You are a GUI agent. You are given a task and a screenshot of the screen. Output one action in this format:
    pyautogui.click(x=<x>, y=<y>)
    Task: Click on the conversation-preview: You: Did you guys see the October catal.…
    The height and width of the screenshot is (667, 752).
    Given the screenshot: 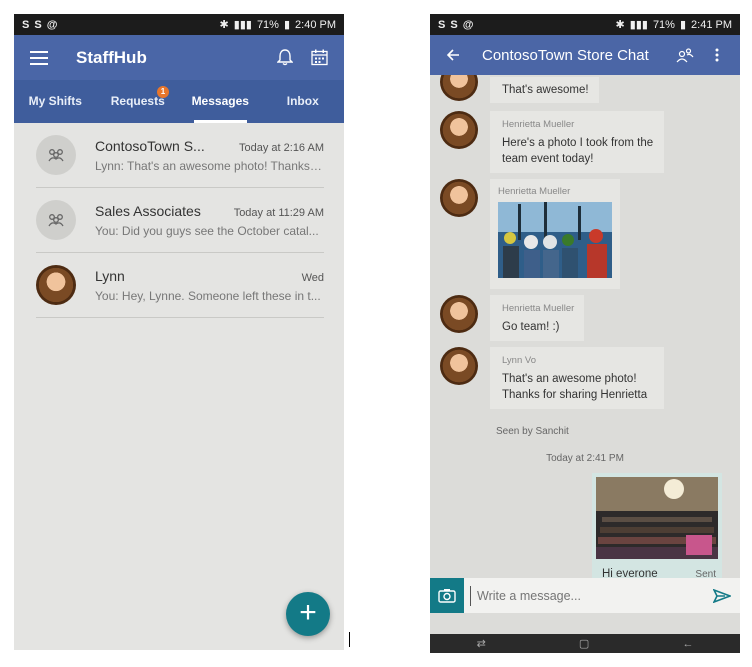 What is the action you would take?
    pyautogui.click(x=207, y=230)
    